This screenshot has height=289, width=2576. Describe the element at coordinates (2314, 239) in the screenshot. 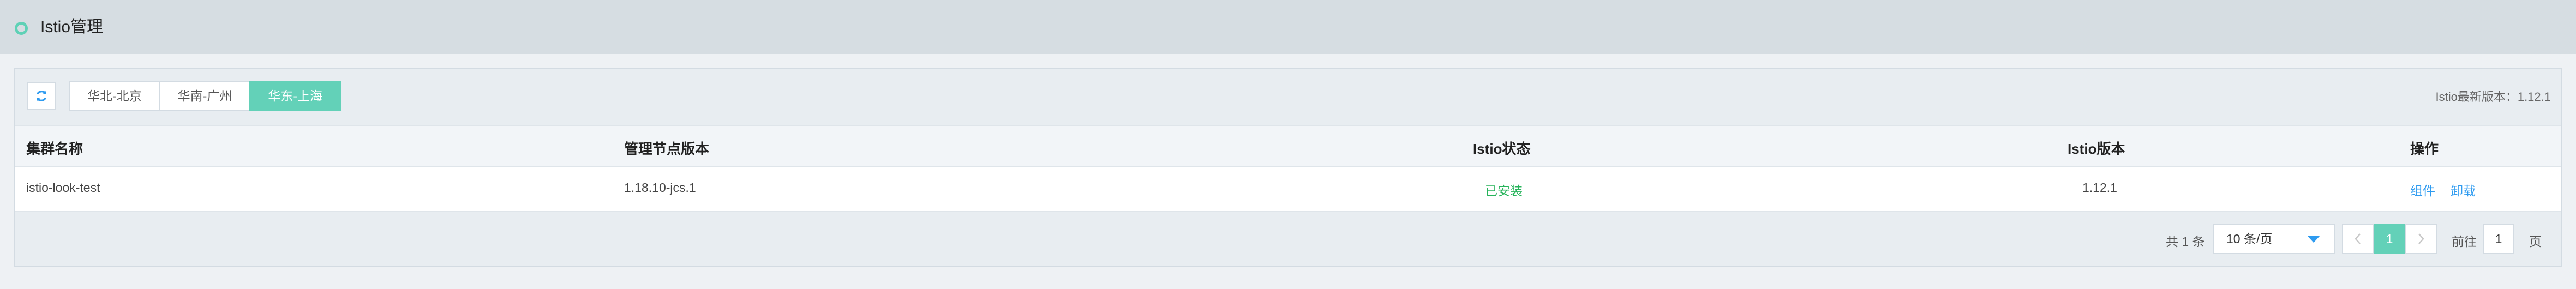

I see `caret-down-icon` at that location.